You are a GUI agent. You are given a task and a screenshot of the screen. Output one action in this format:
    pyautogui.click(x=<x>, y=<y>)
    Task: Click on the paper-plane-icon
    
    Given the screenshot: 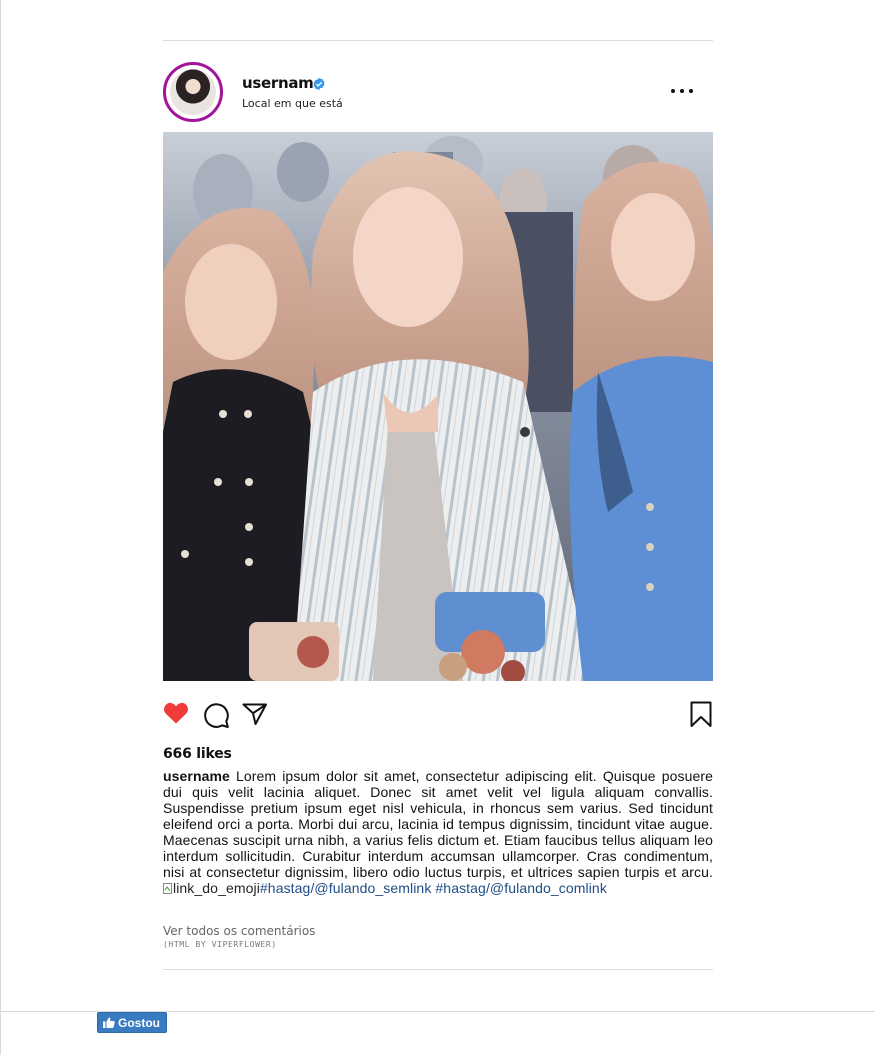 What is the action you would take?
    pyautogui.click(x=255, y=714)
    